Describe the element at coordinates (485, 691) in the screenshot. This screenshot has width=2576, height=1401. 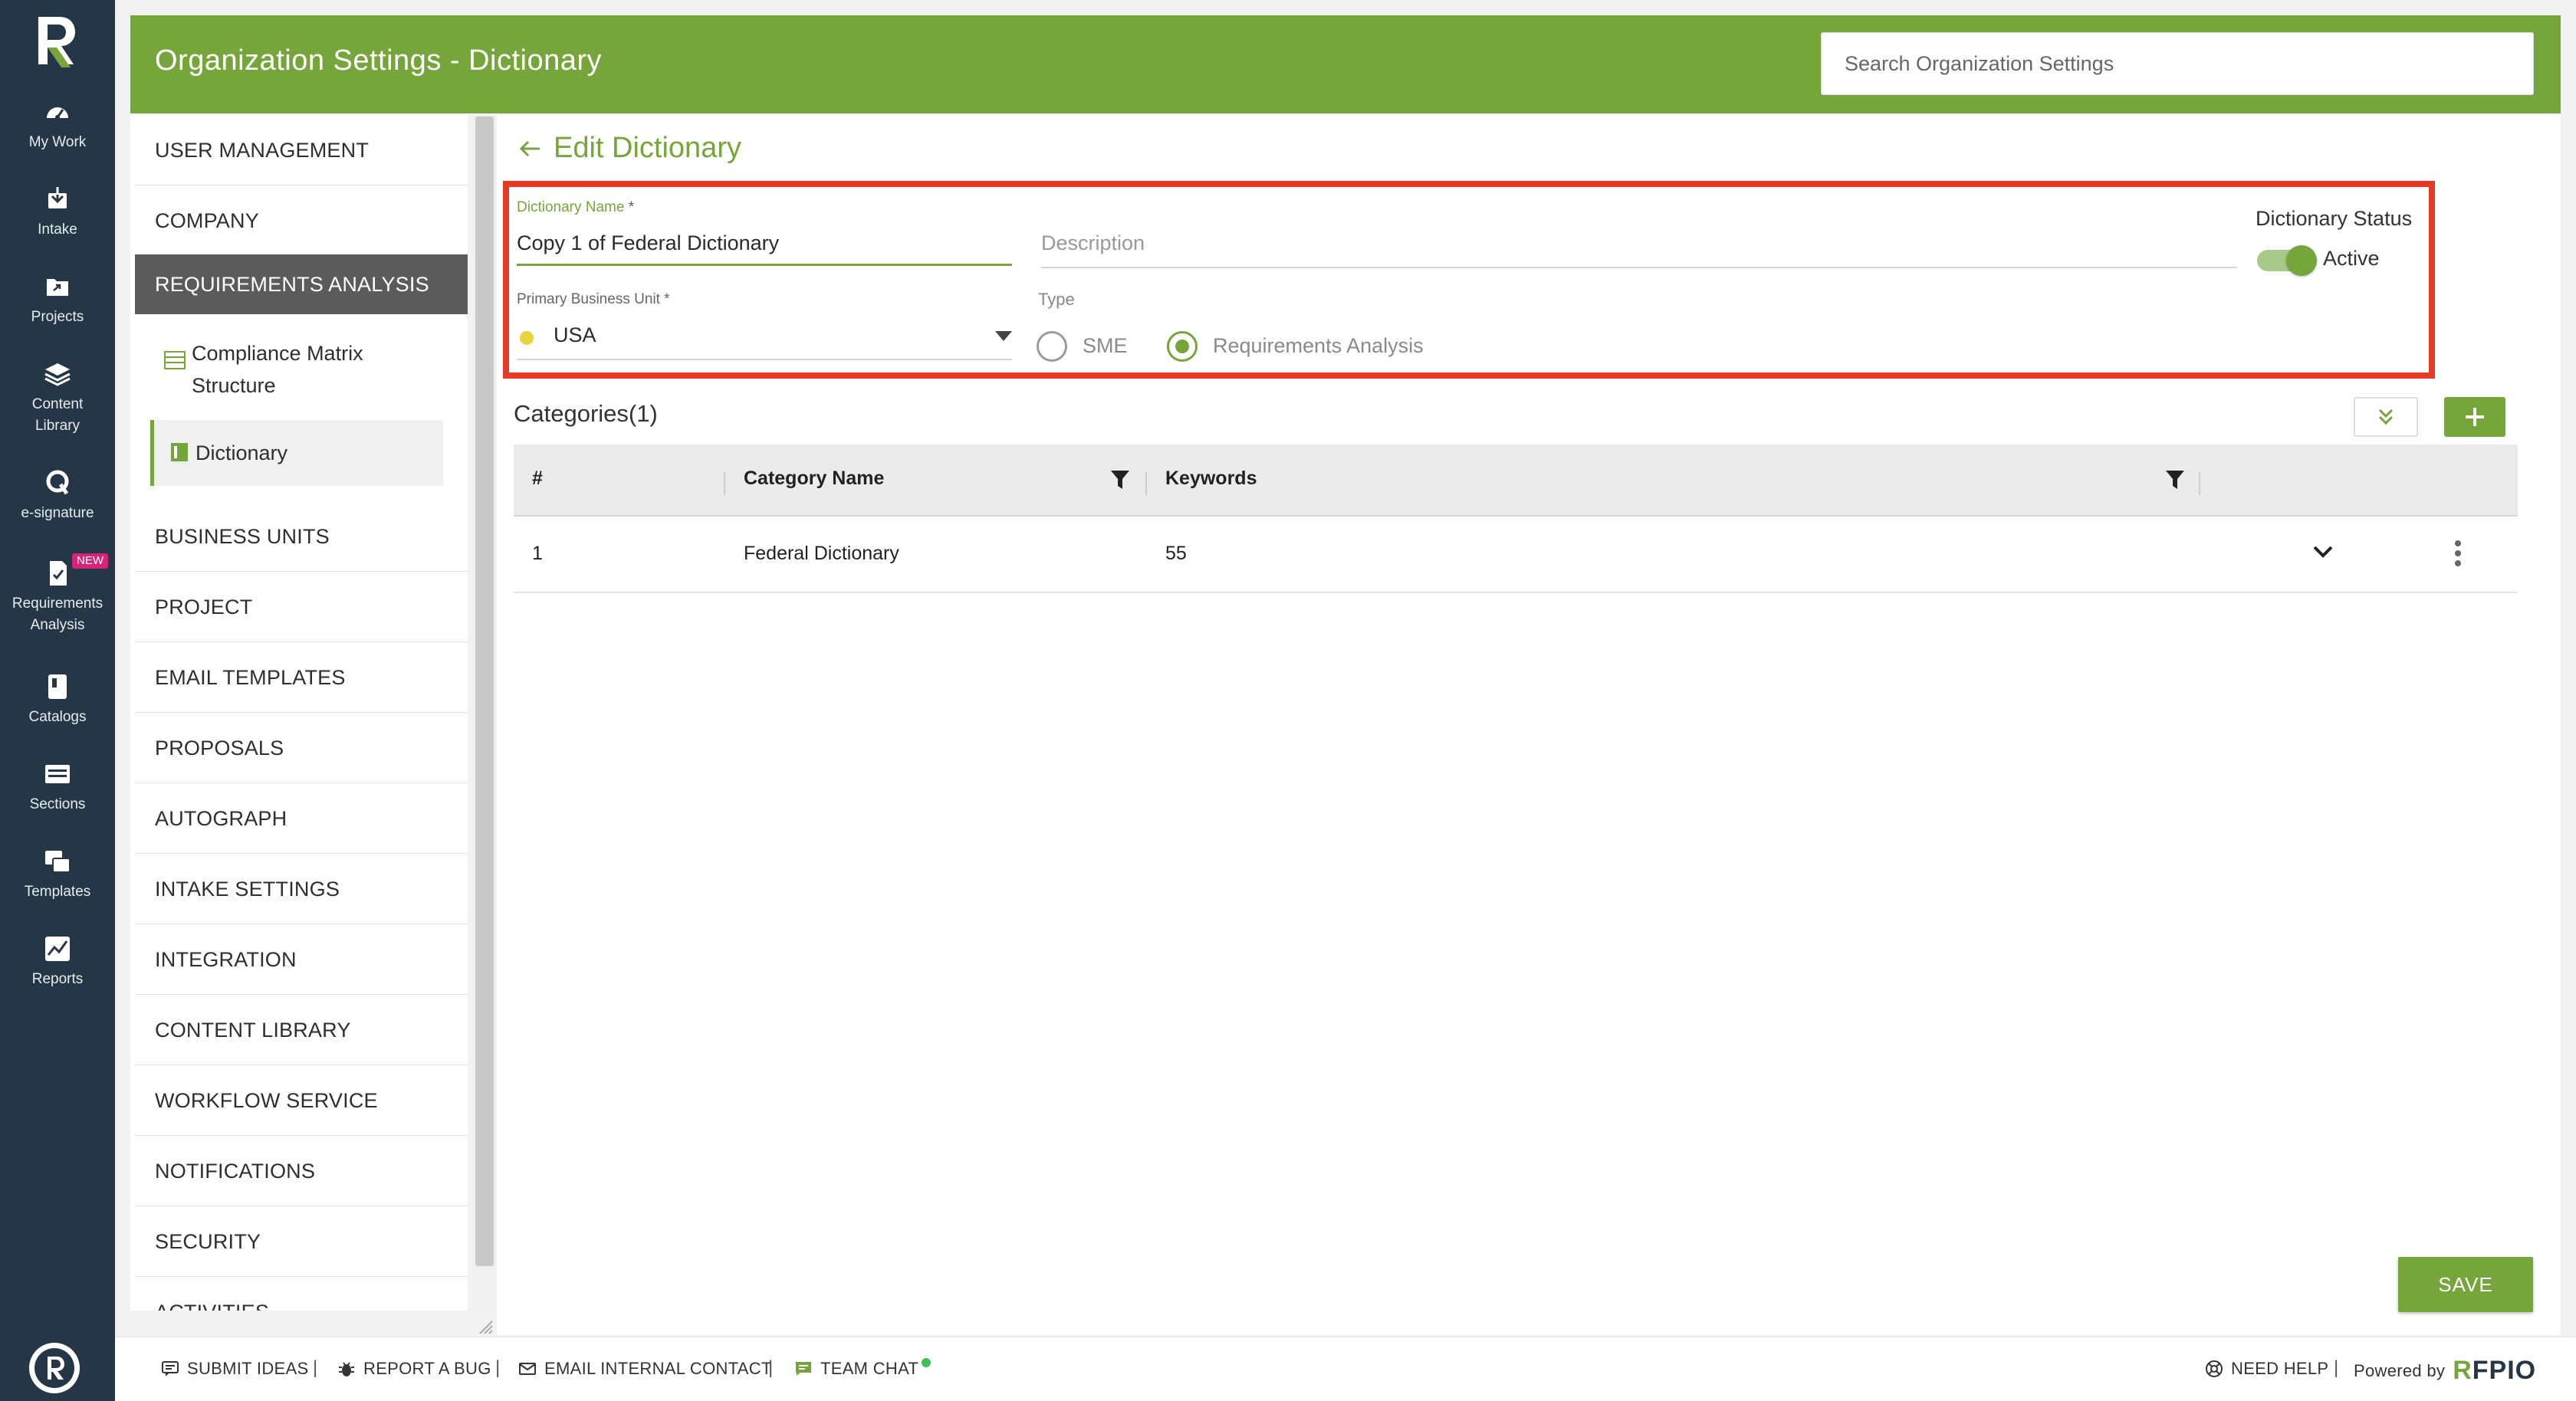
I see `nav-scrollbar-thumb` at that location.